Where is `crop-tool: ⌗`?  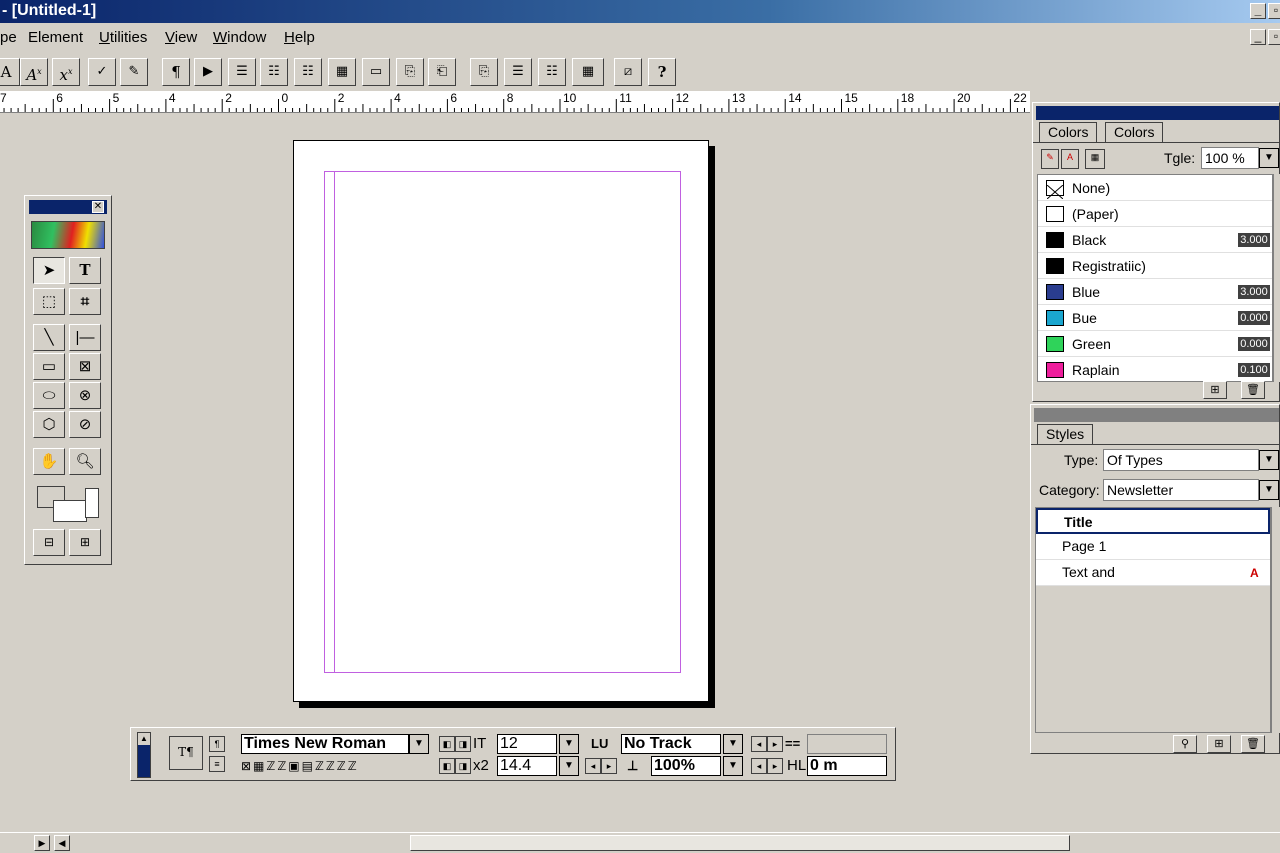
crop-tool: ⌗ is located at coordinates (85, 301).